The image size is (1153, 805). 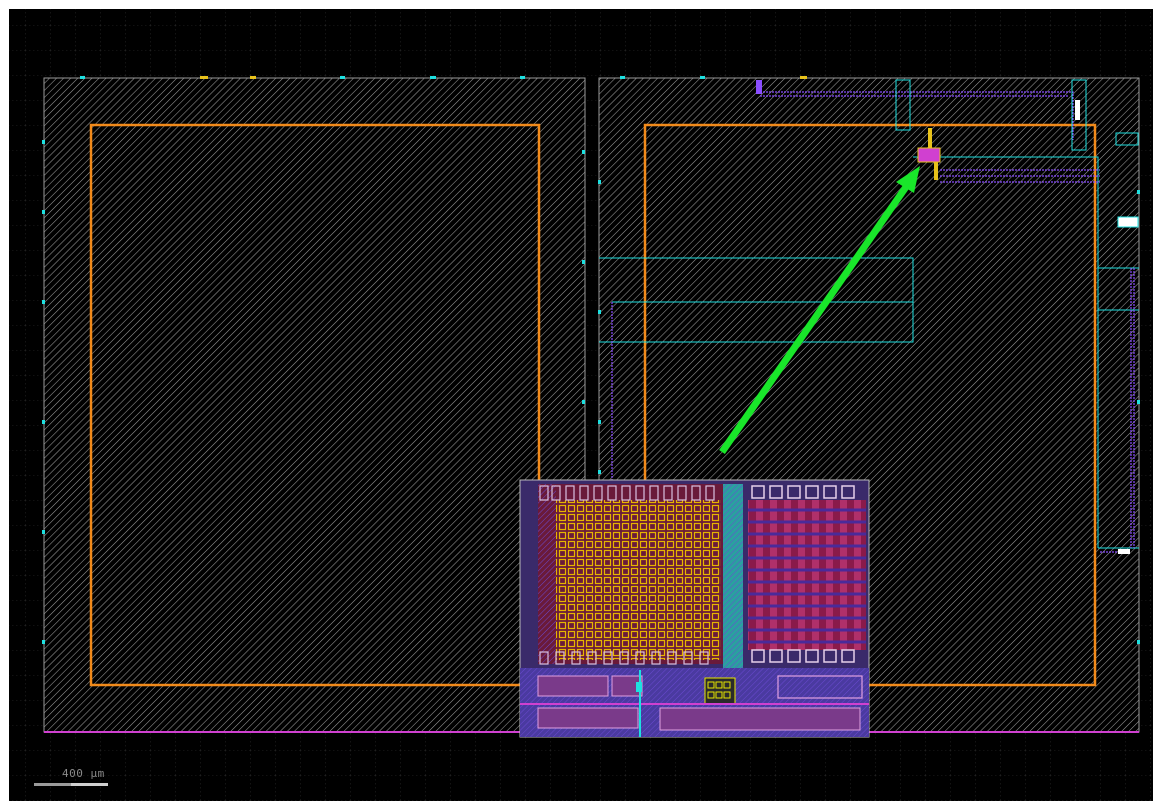 I want to click on zoom-inset, so click(x=694, y=608).